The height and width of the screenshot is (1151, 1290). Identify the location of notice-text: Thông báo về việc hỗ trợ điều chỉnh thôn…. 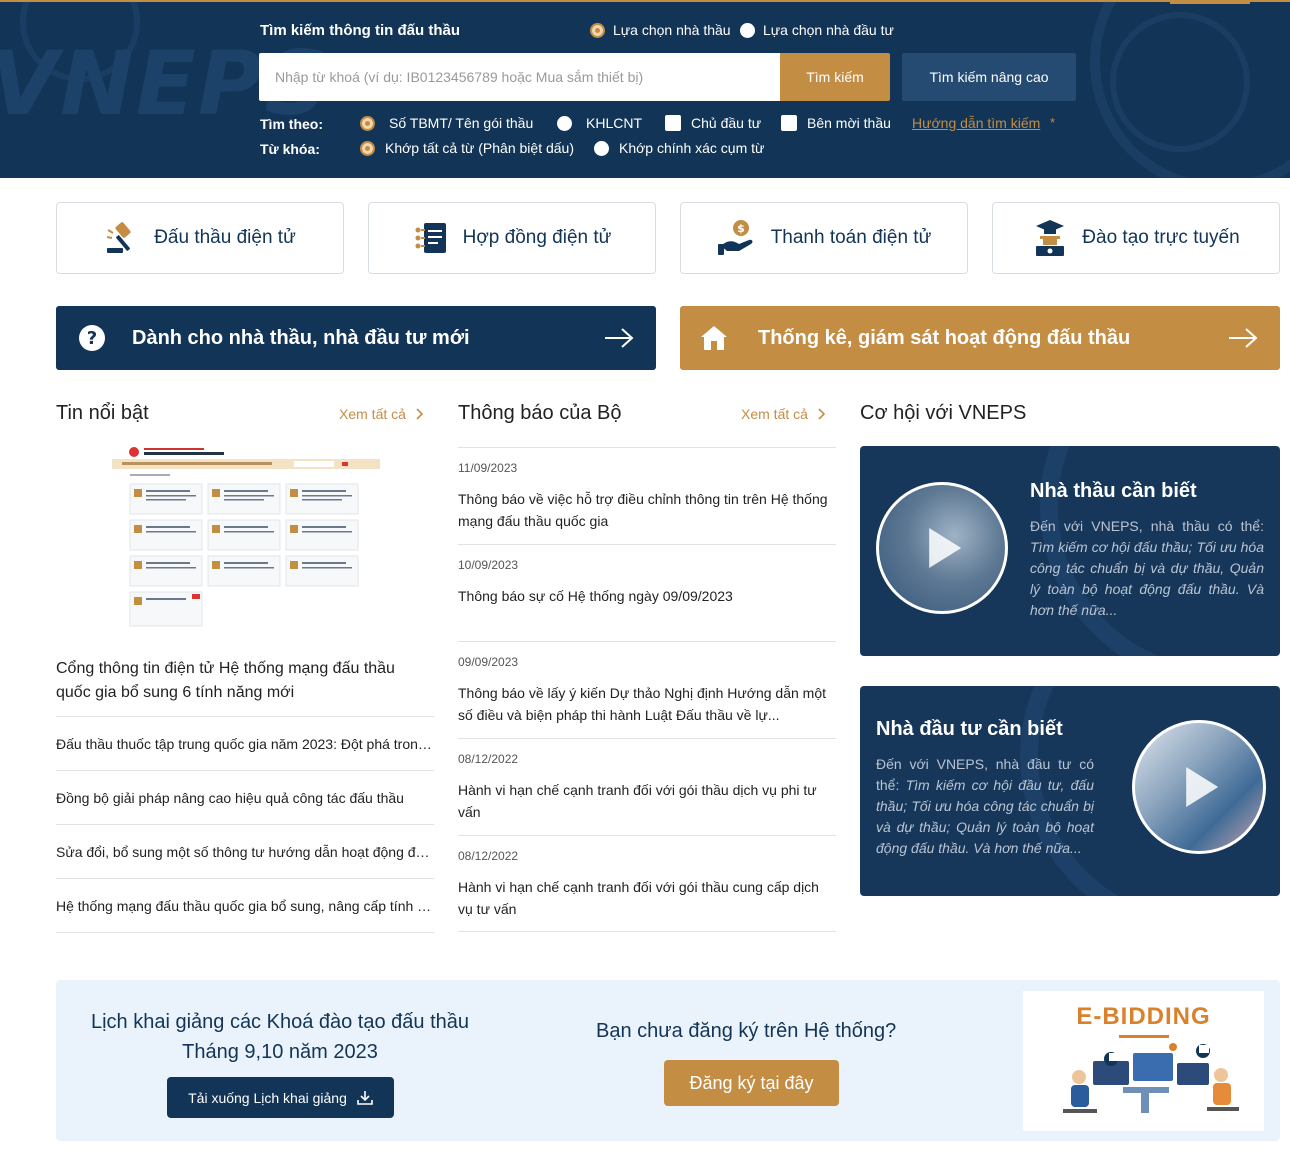
(643, 510).